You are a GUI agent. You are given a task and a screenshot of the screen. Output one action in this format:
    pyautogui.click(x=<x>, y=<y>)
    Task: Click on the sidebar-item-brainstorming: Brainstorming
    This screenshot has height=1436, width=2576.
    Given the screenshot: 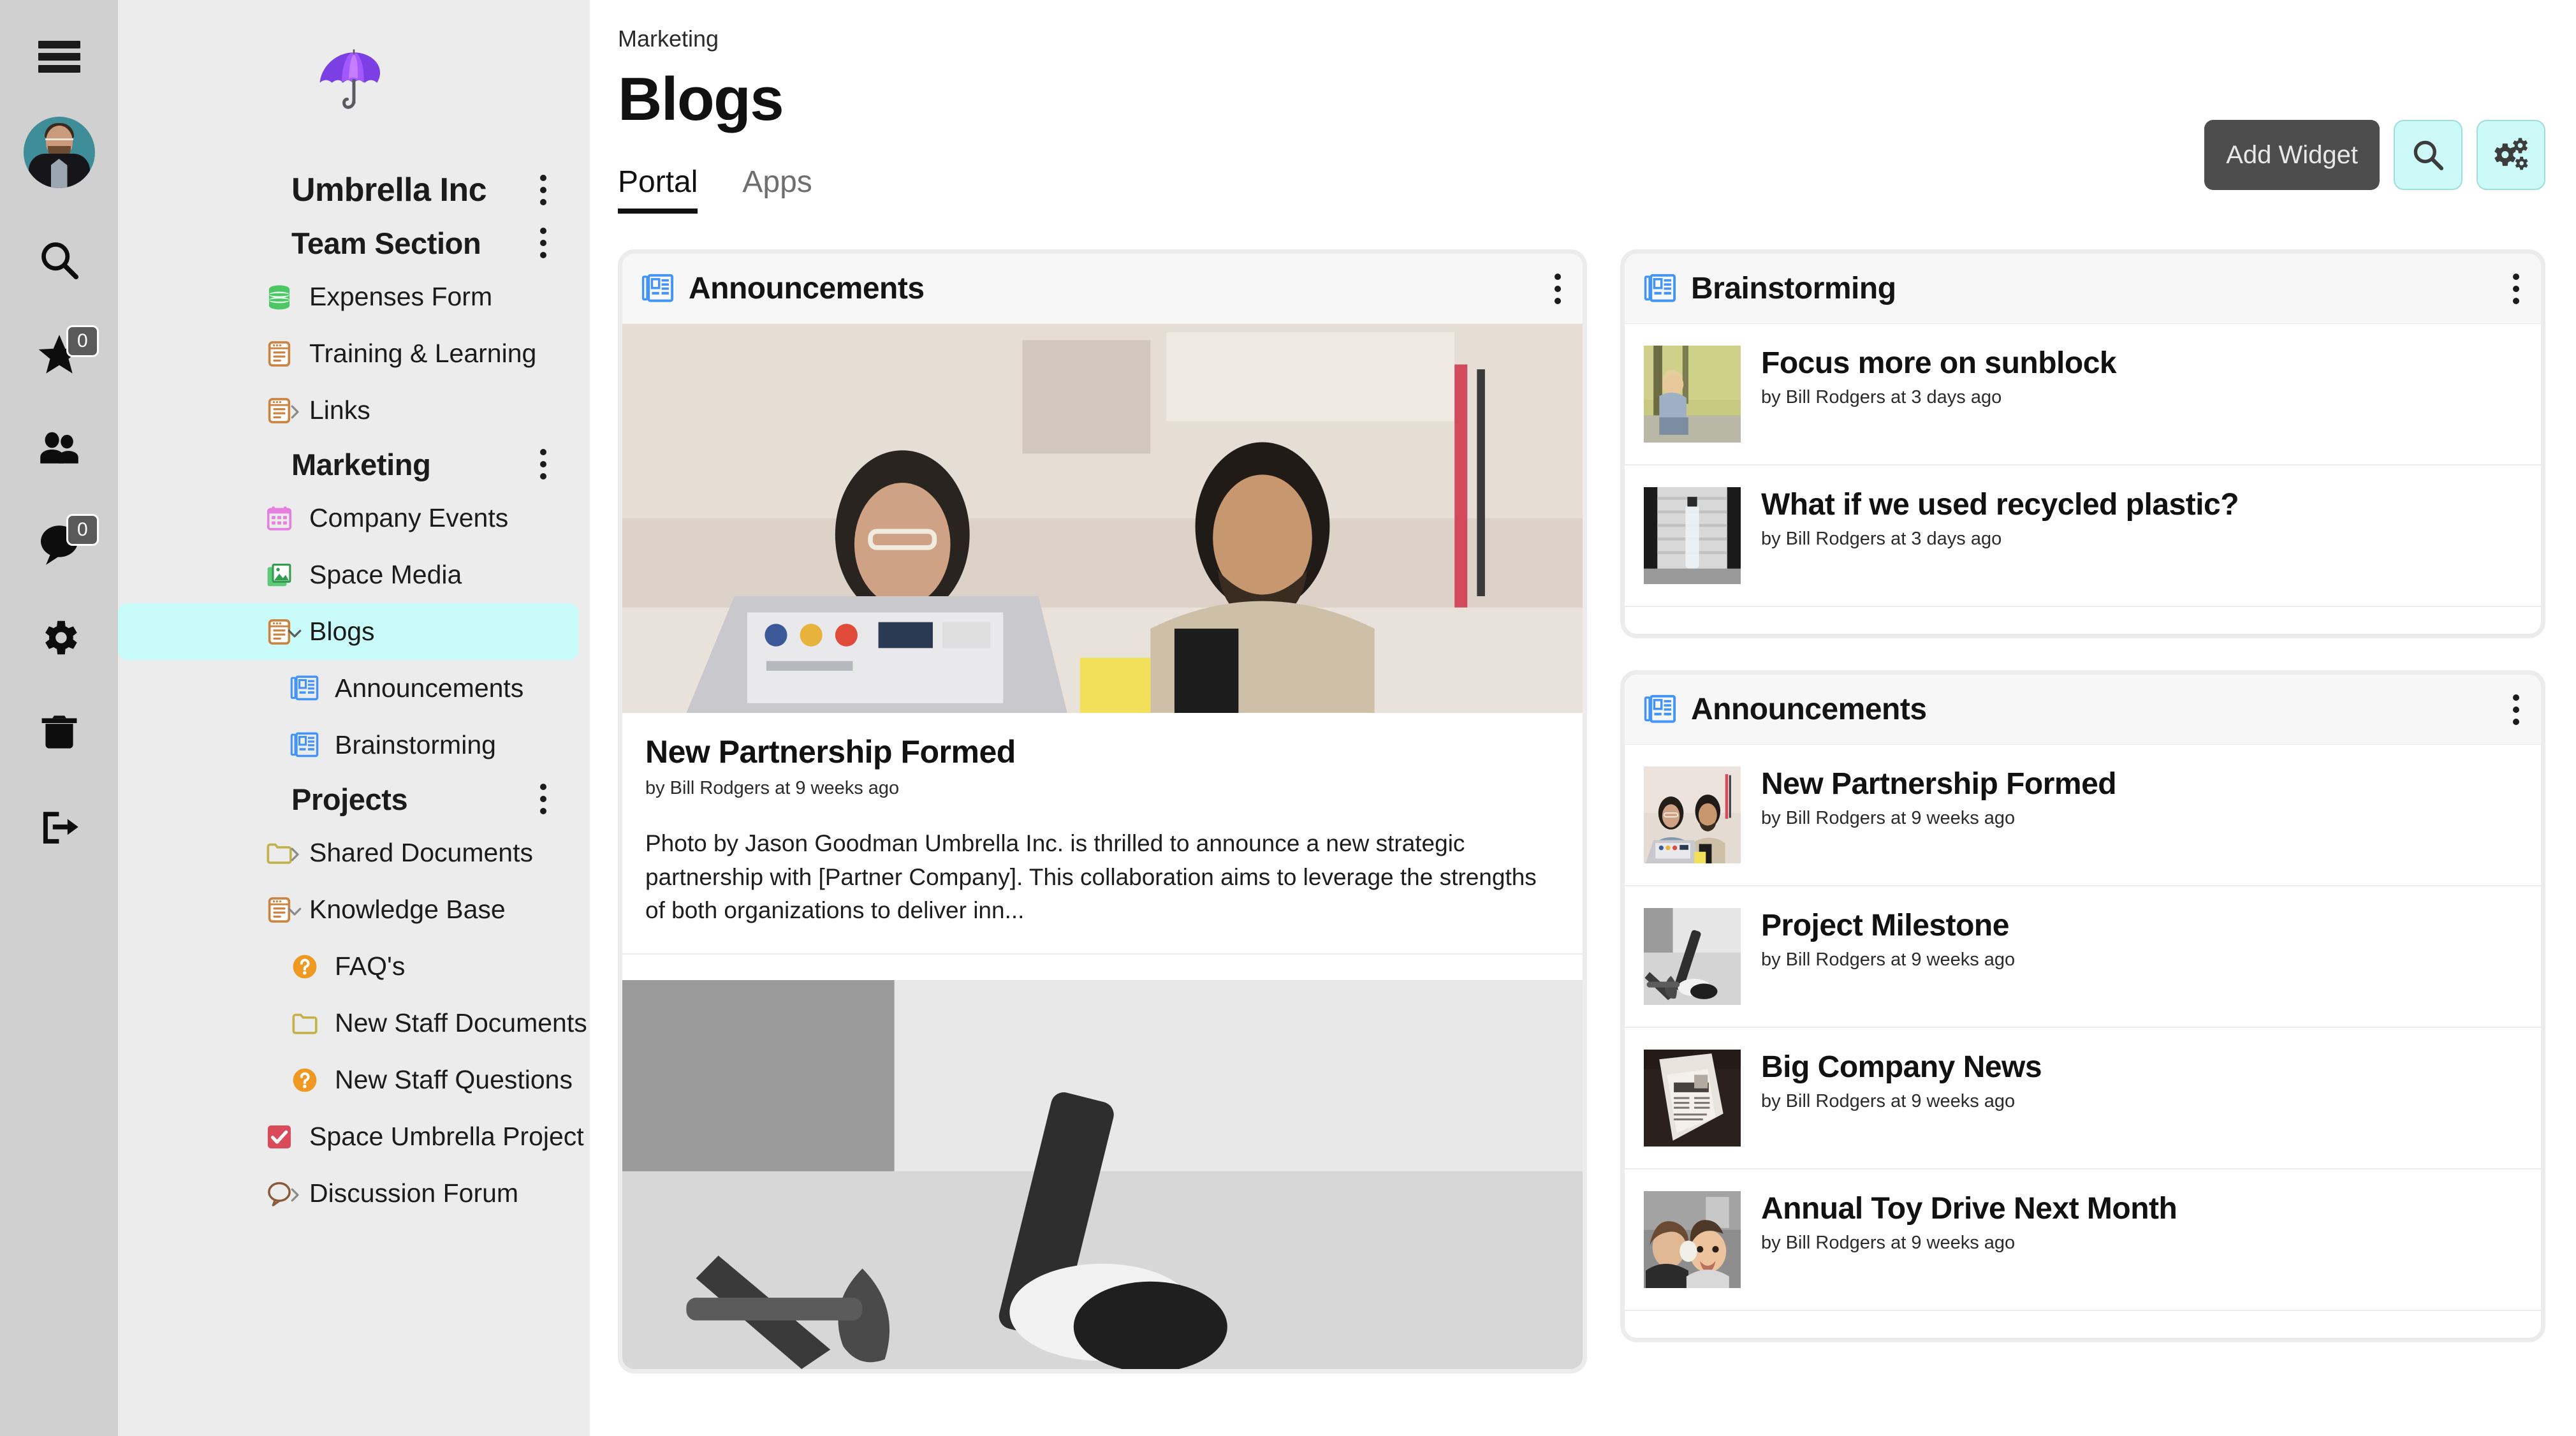 What is the action you would take?
    pyautogui.click(x=348, y=745)
    